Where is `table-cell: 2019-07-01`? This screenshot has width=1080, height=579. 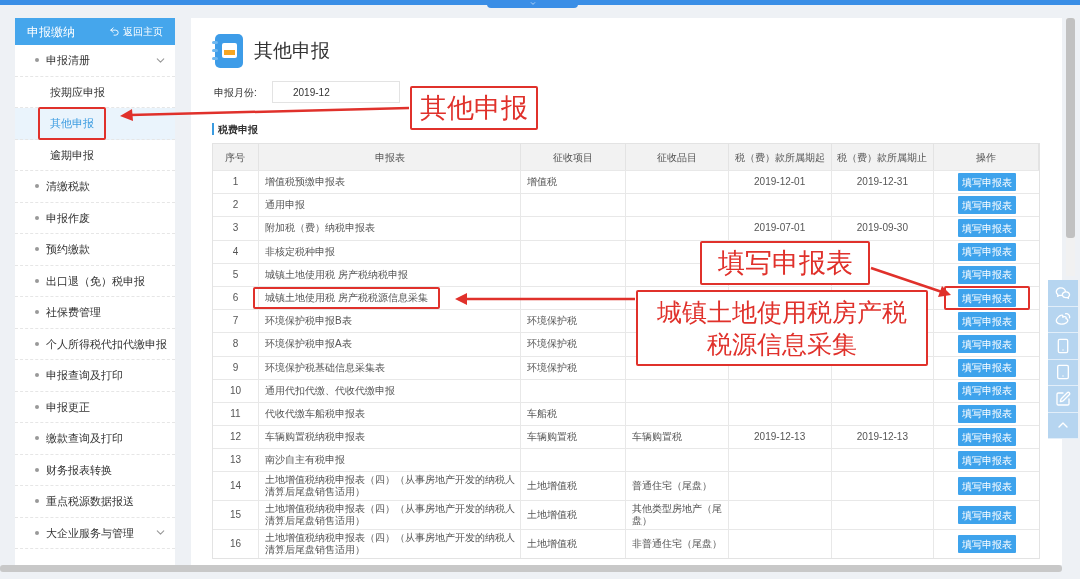 table-cell: 2019-07-01 is located at coordinates (780, 228).